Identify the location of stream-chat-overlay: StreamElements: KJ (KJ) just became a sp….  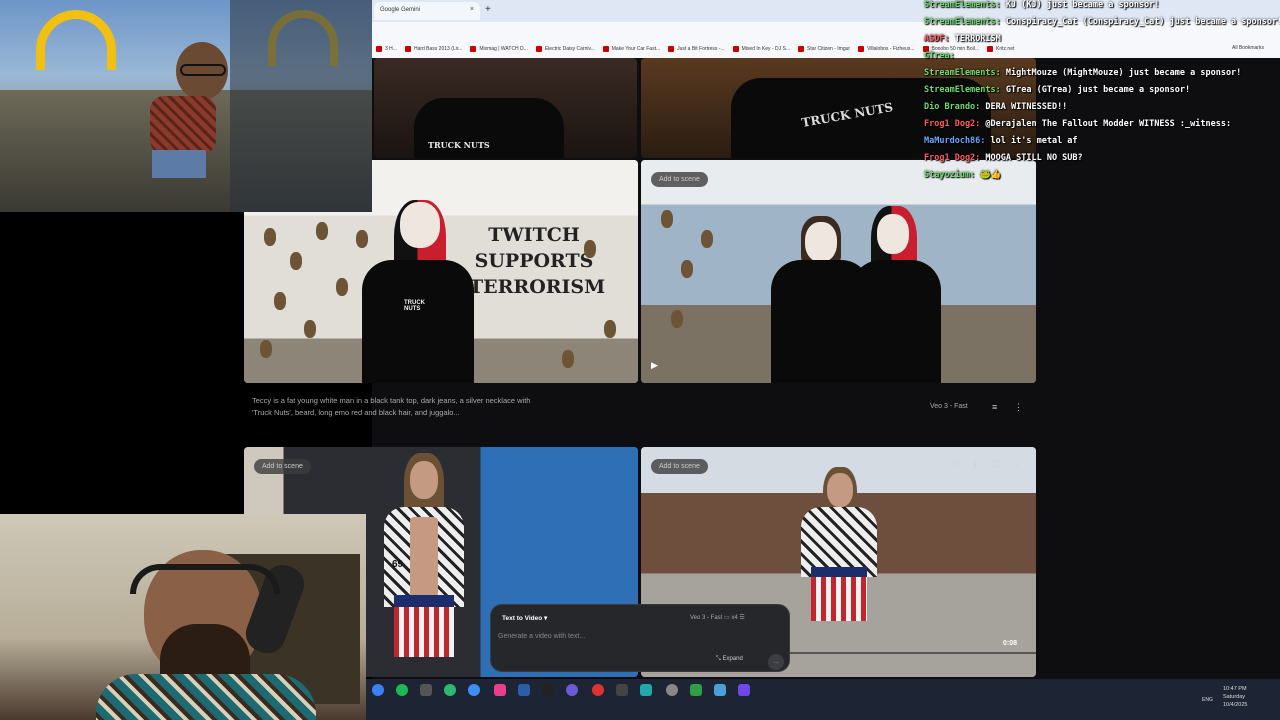
(1101, 95).